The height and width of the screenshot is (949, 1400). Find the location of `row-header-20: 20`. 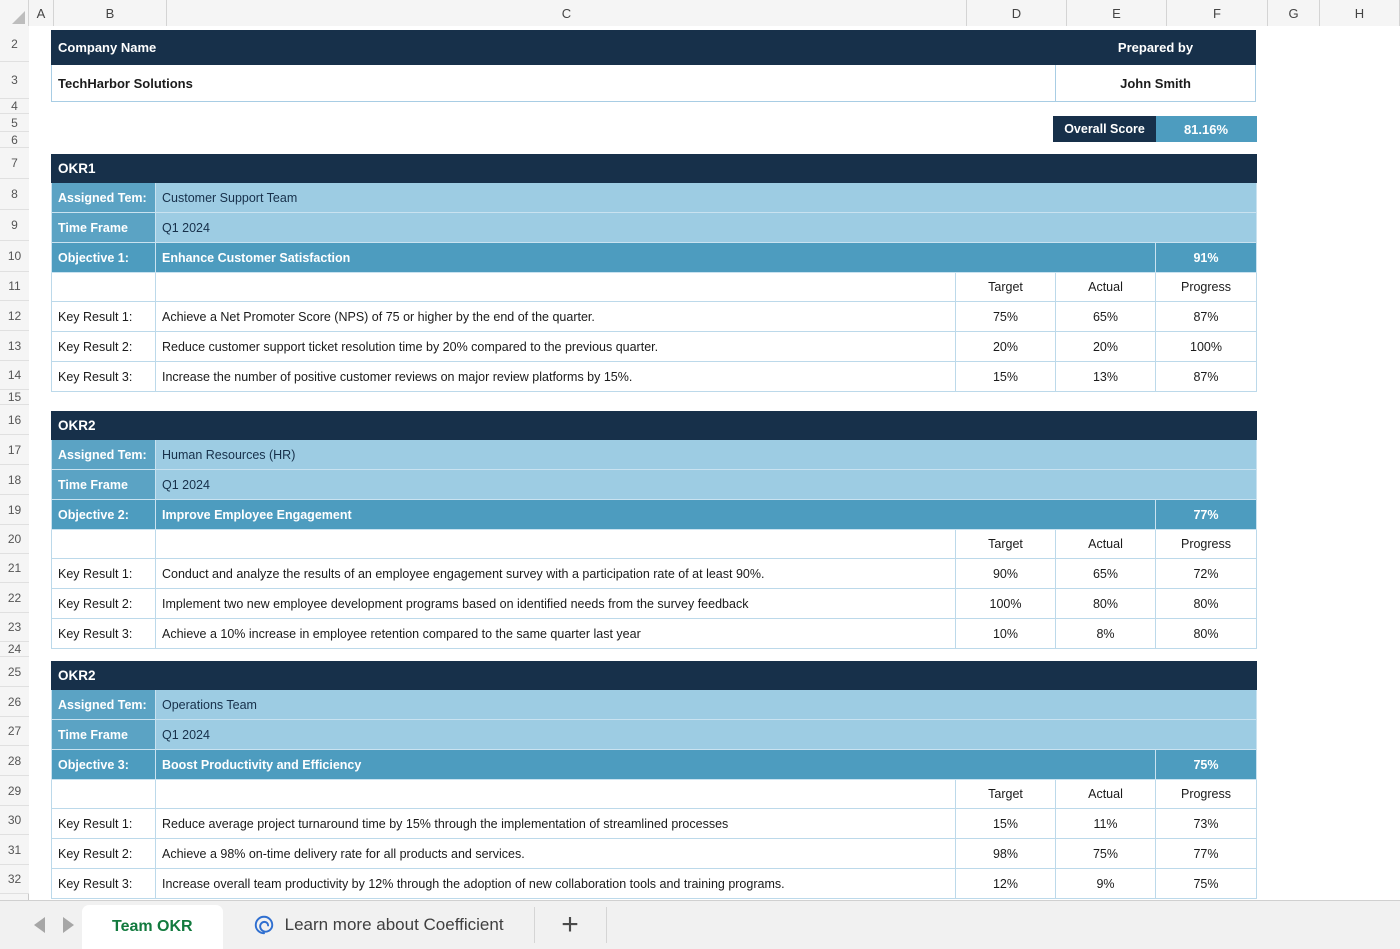

row-header-20: 20 is located at coordinates (14, 539).